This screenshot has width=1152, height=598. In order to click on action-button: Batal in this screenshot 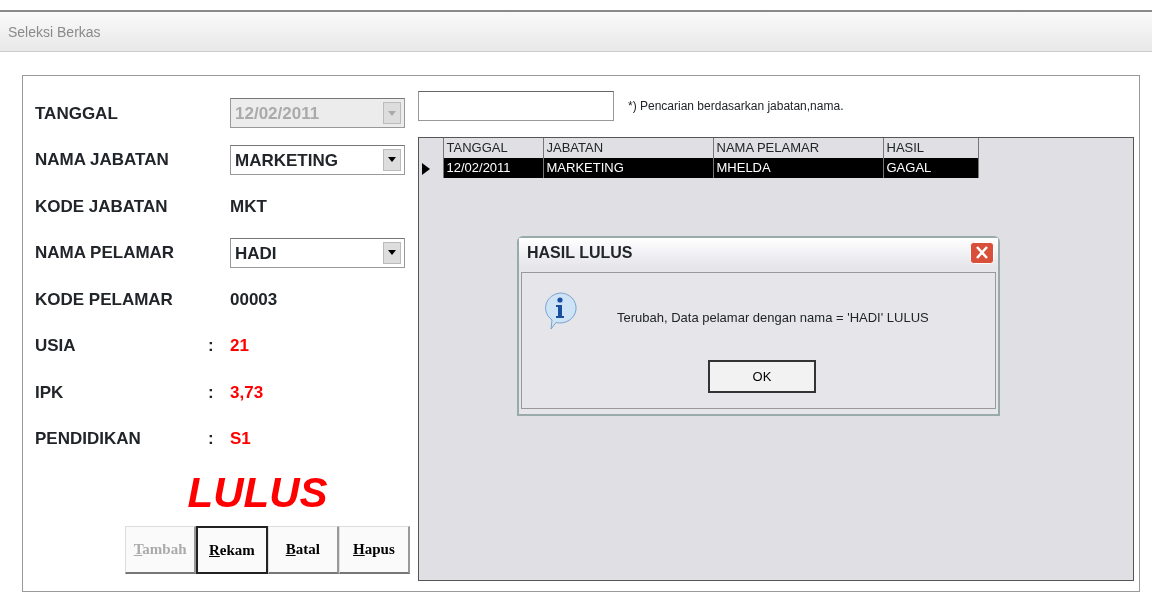, I will do `click(303, 550)`.